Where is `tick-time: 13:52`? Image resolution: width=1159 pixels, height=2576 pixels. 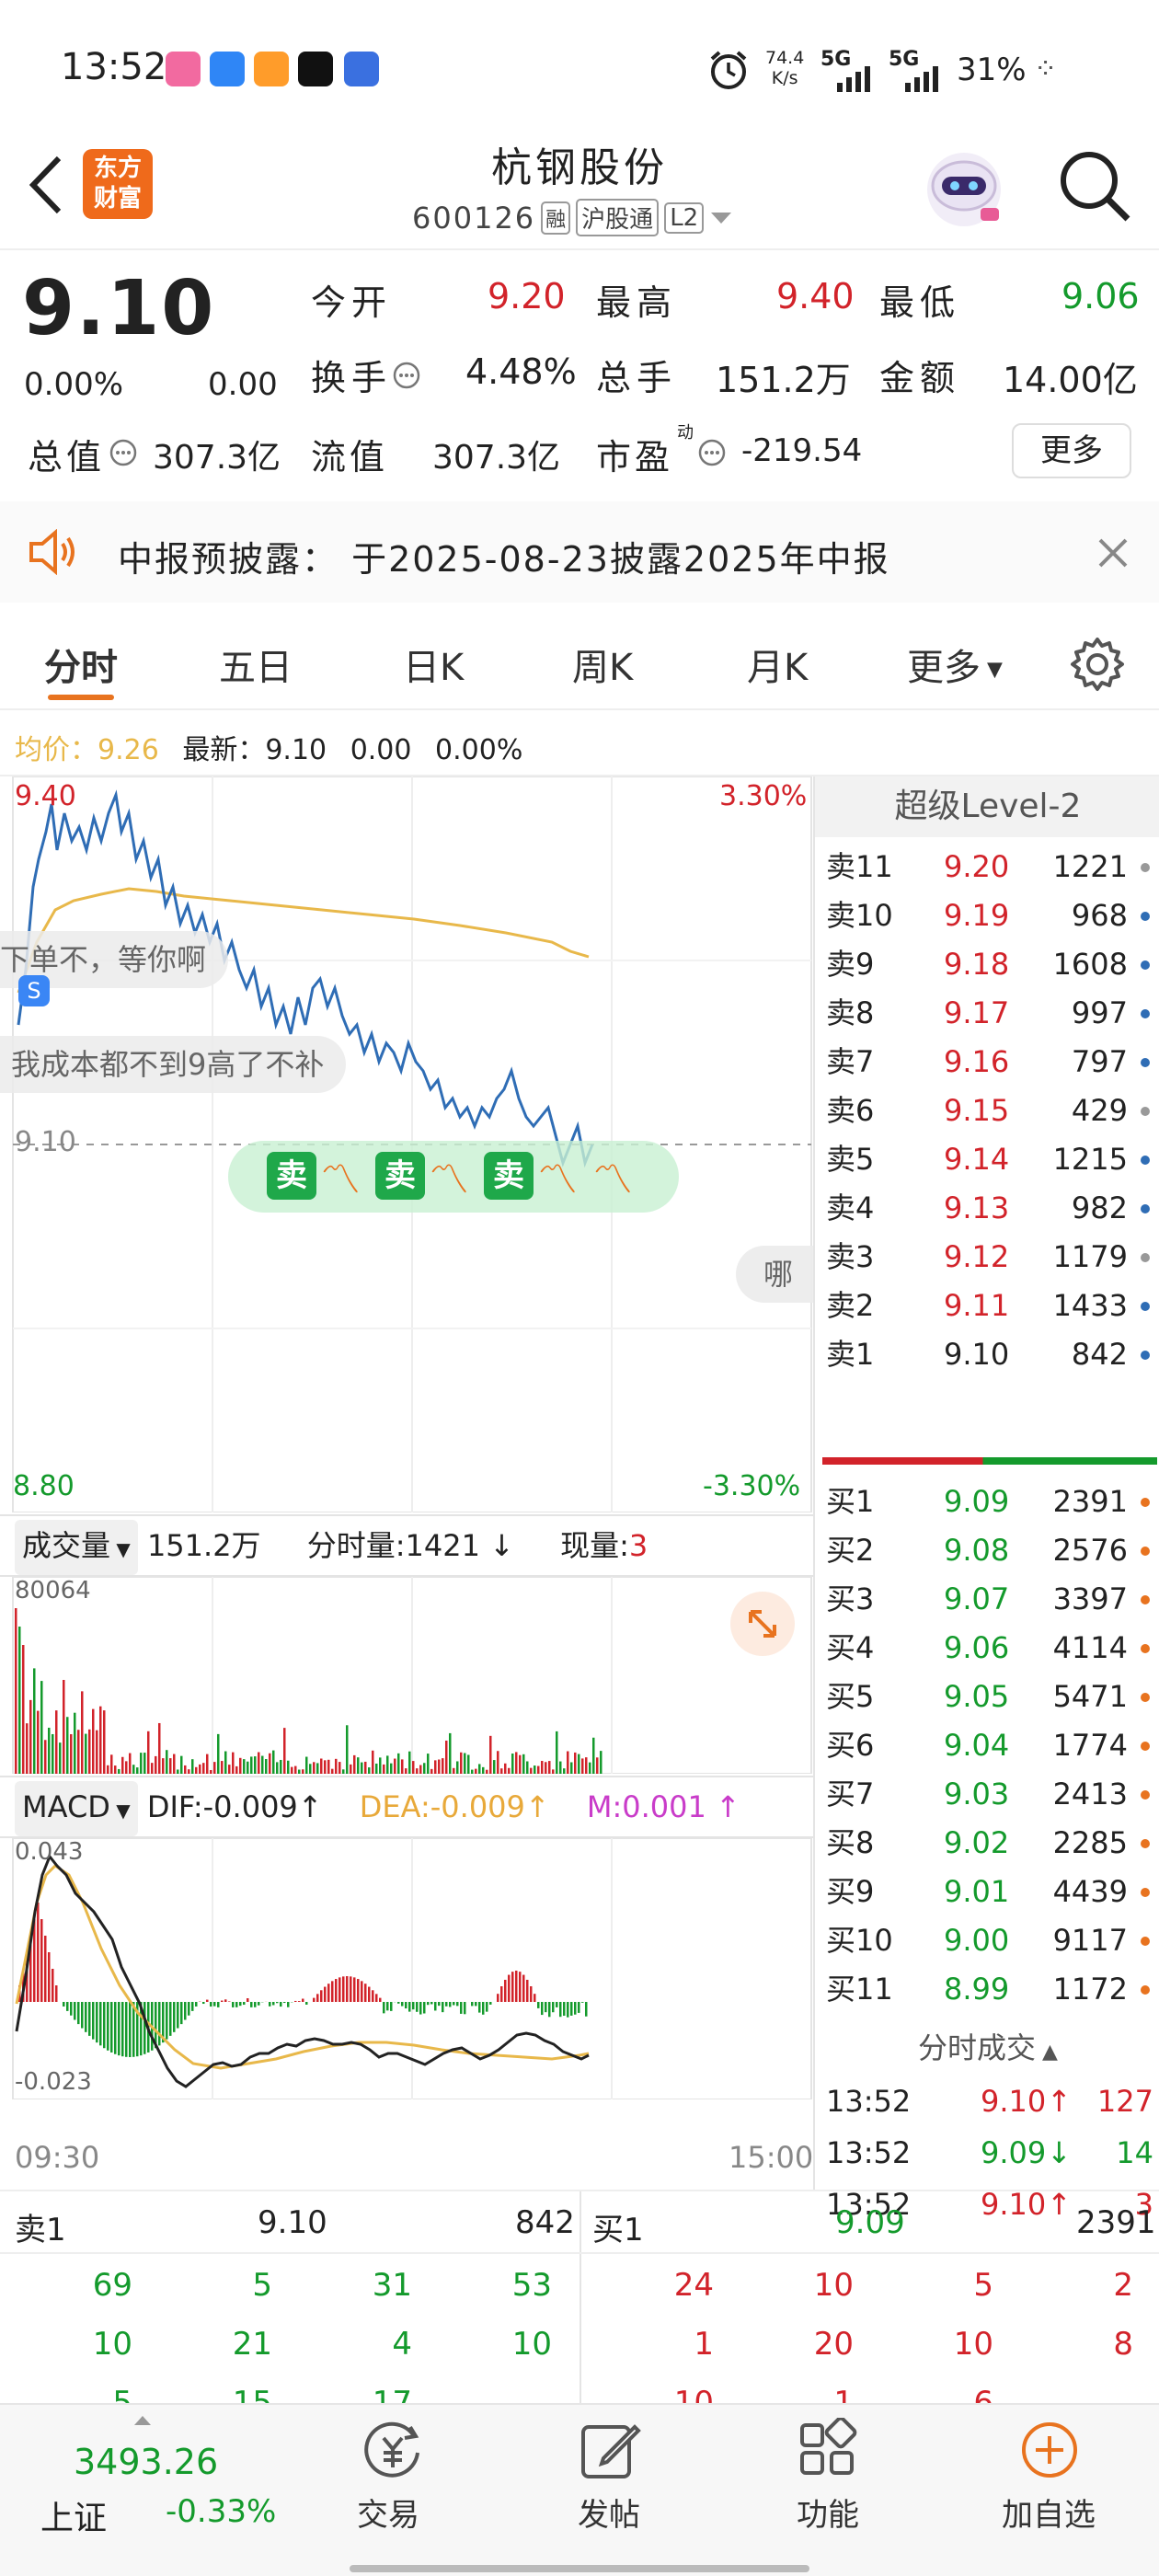
tick-time: 13:52 is located at coordinates (869, 2101).